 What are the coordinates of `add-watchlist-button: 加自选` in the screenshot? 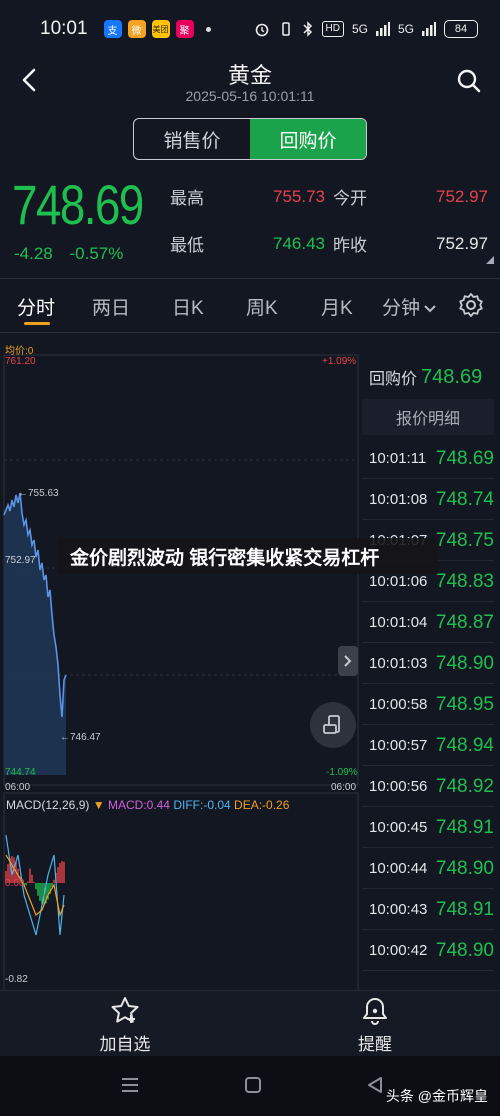 It's located at (125, 1025).